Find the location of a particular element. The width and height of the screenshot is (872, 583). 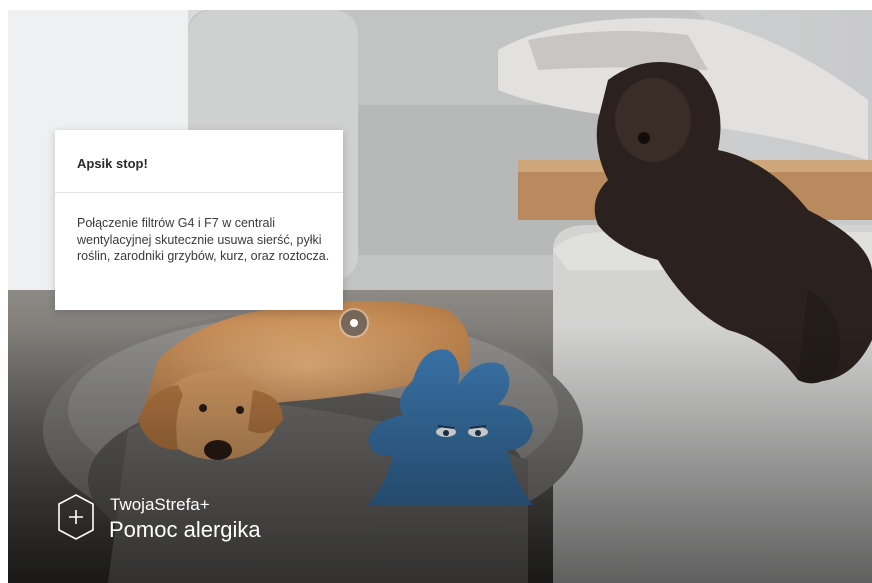

brand-subtitle: TwojaStrefa+ is located at coordinates (160, 504).